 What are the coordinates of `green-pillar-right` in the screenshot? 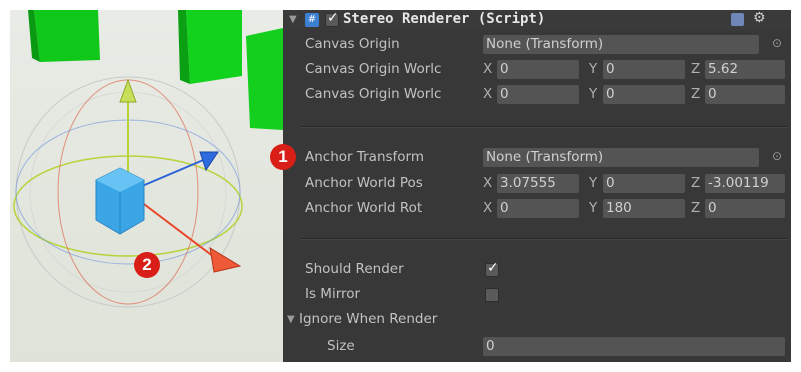 It's located at (264, 79).